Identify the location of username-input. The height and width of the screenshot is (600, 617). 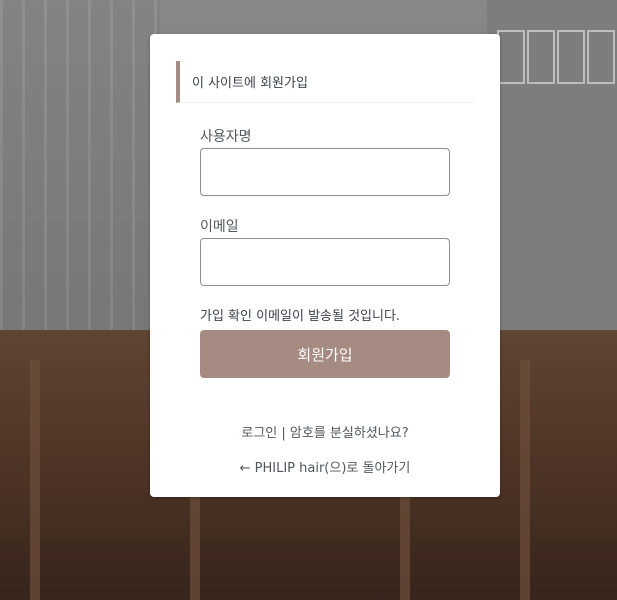
(325, 172).